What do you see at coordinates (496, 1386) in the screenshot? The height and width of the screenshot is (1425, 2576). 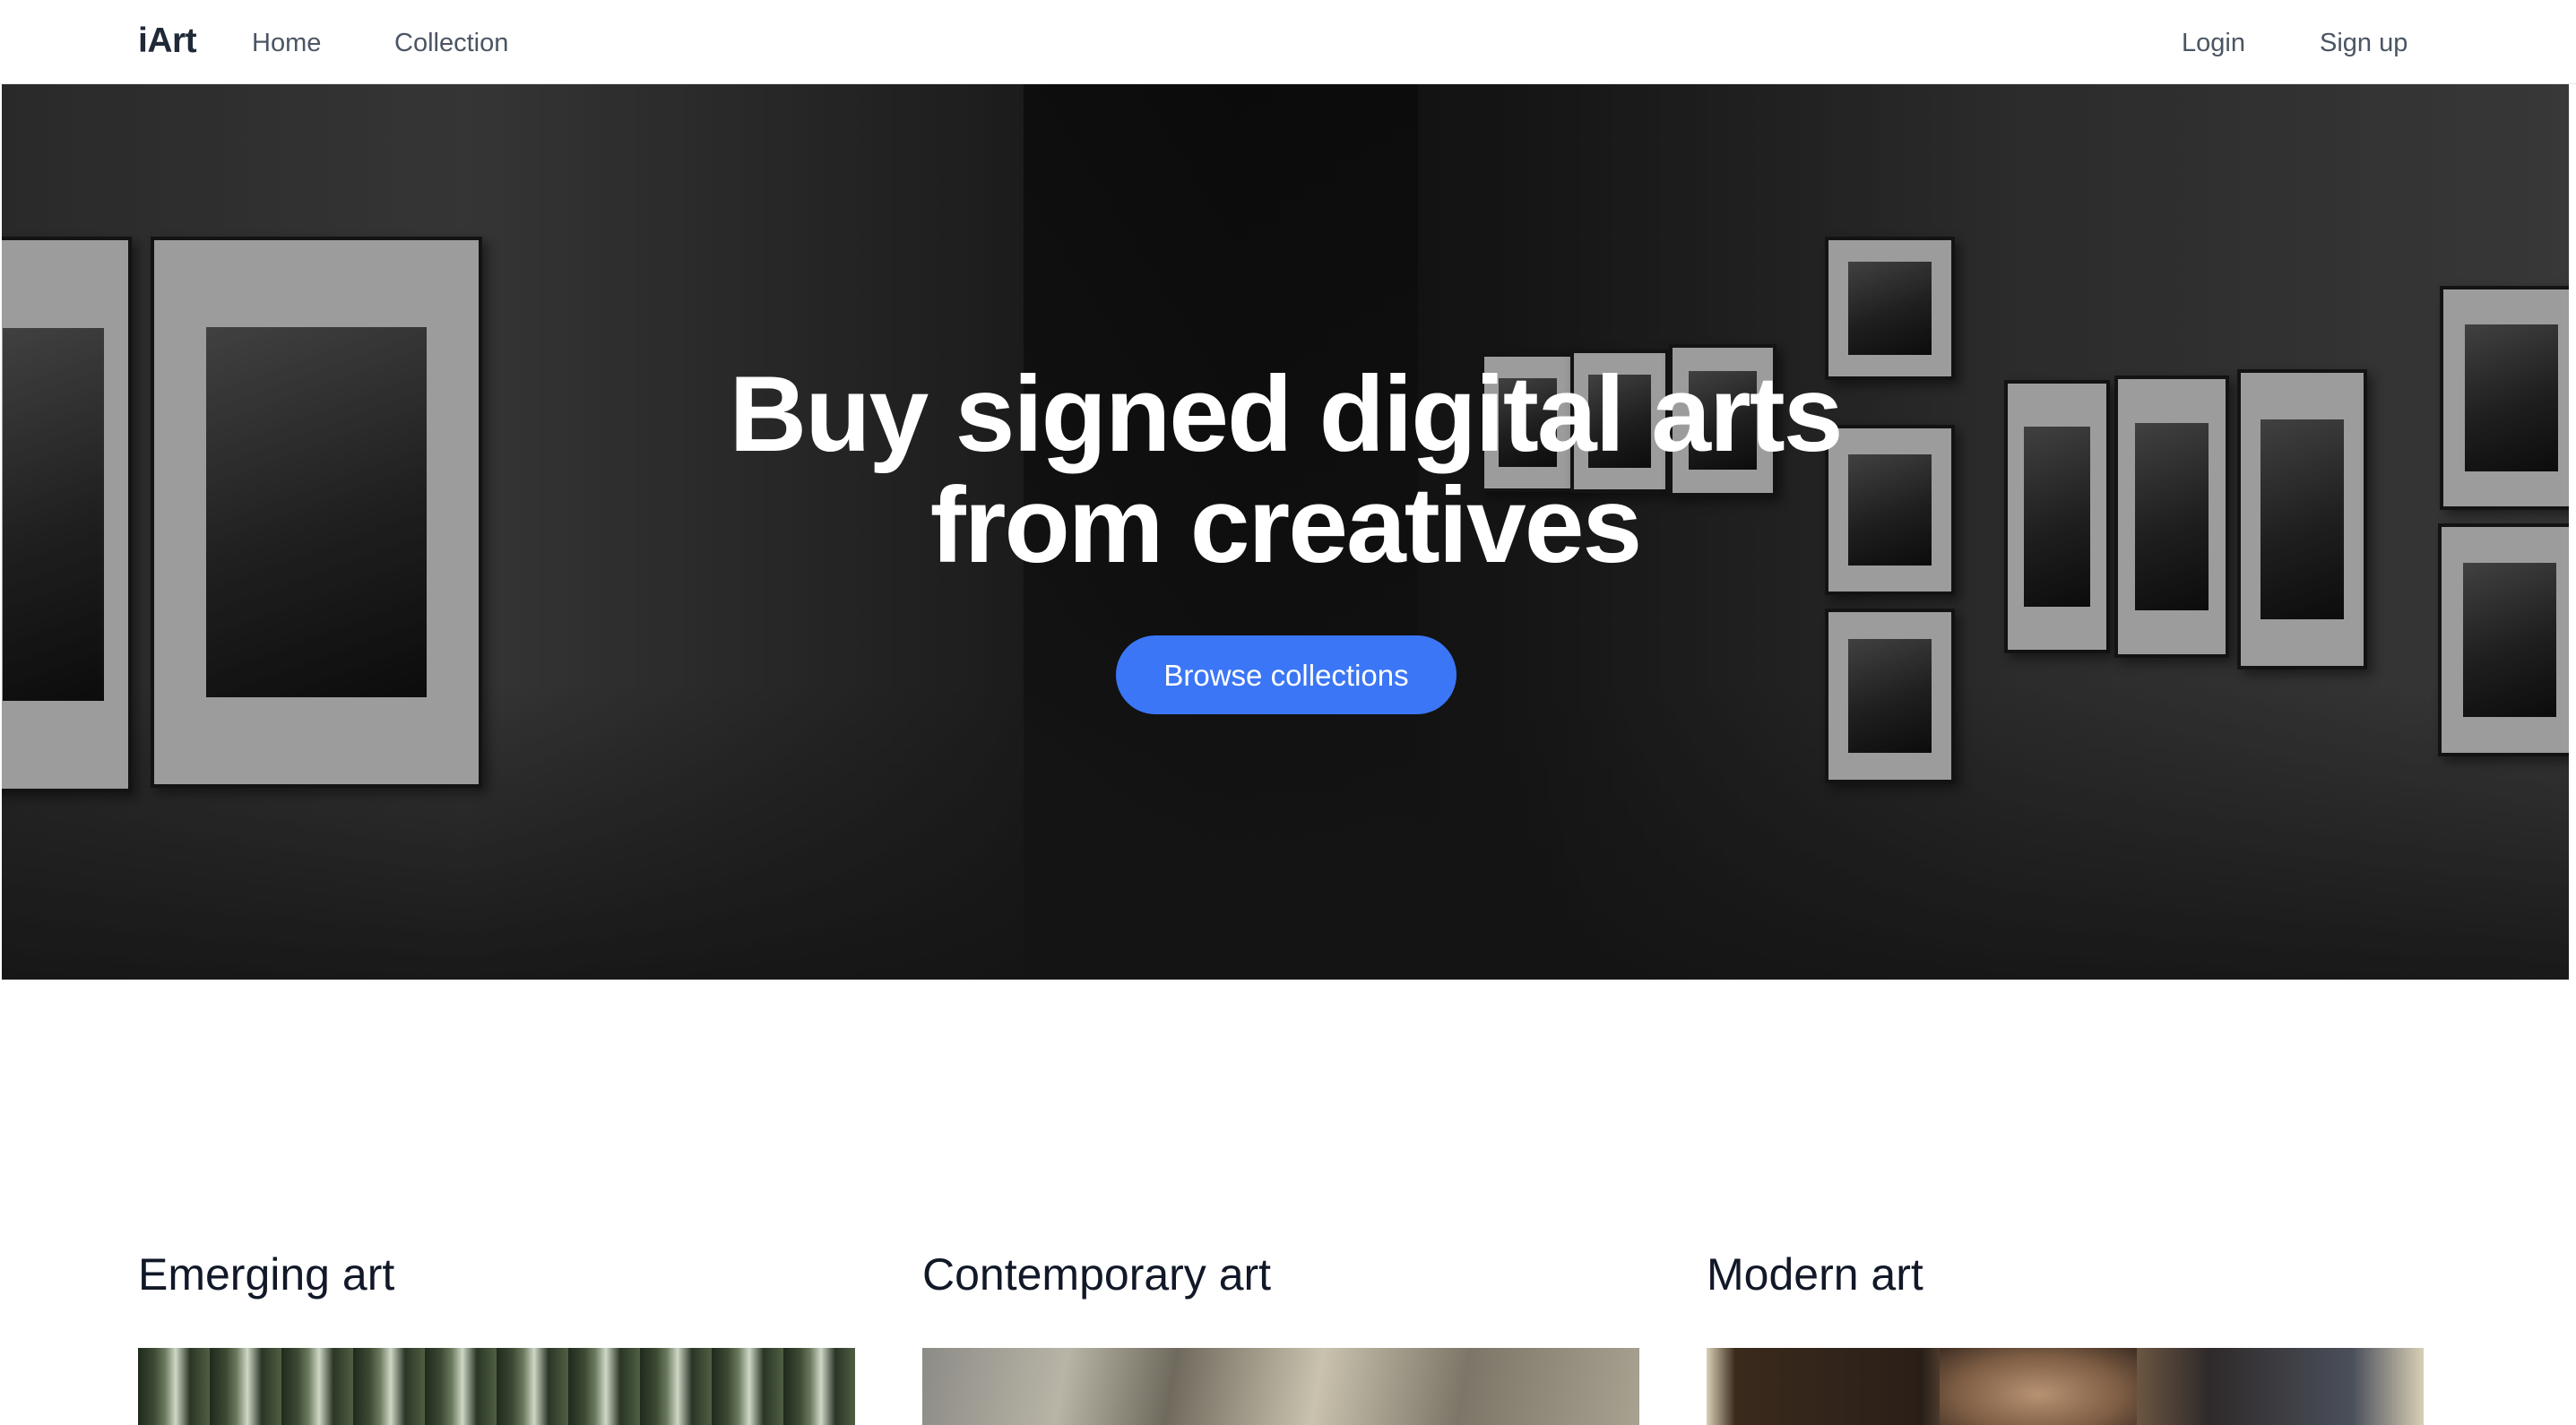 I see `category-image-emerging-art` at bounding box center [496, 1386].